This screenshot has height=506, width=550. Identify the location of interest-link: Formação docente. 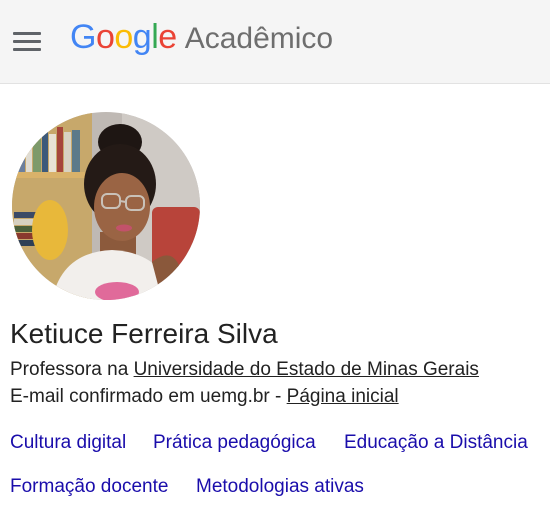
(89, 487).